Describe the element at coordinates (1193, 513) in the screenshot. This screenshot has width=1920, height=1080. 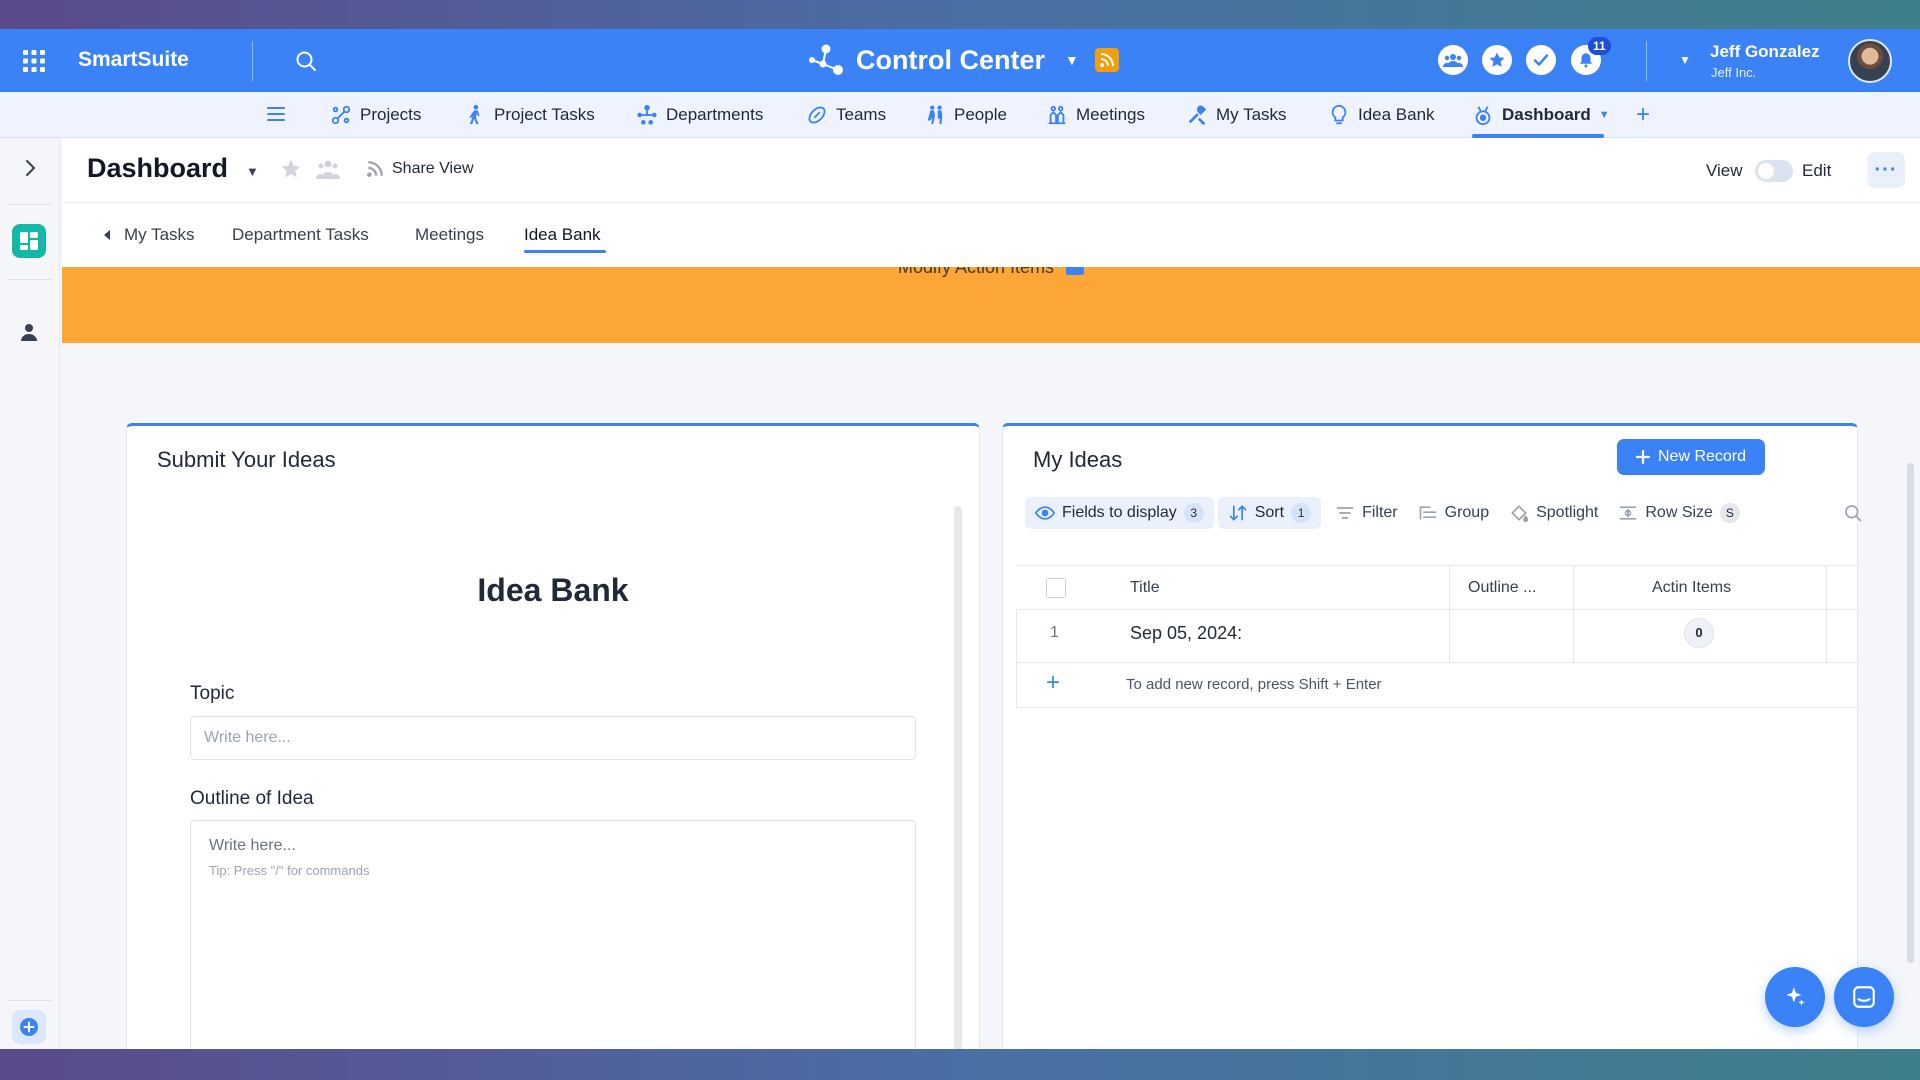
I see `fields-count-badge: 3` at that location.